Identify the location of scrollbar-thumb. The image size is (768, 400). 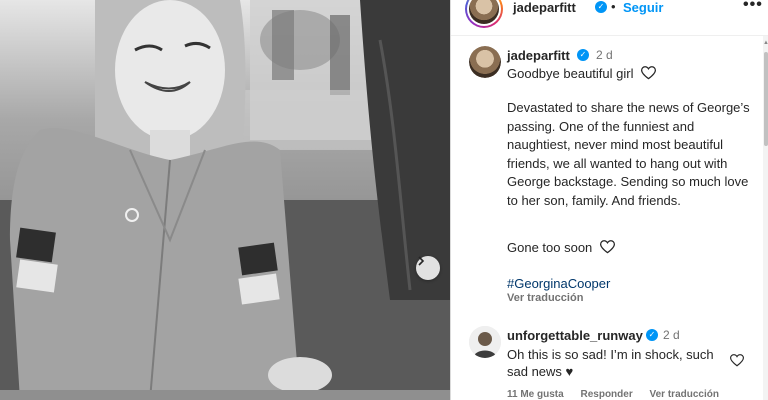
(766, 99).